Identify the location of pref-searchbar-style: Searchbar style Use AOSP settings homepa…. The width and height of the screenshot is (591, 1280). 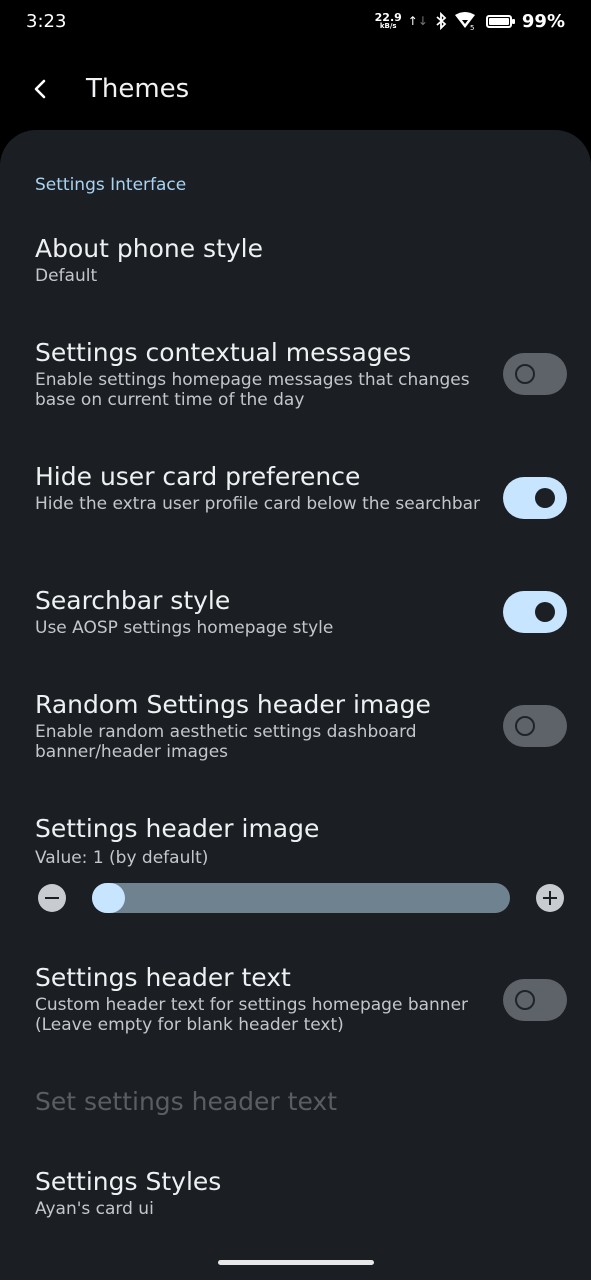
(305, 611).